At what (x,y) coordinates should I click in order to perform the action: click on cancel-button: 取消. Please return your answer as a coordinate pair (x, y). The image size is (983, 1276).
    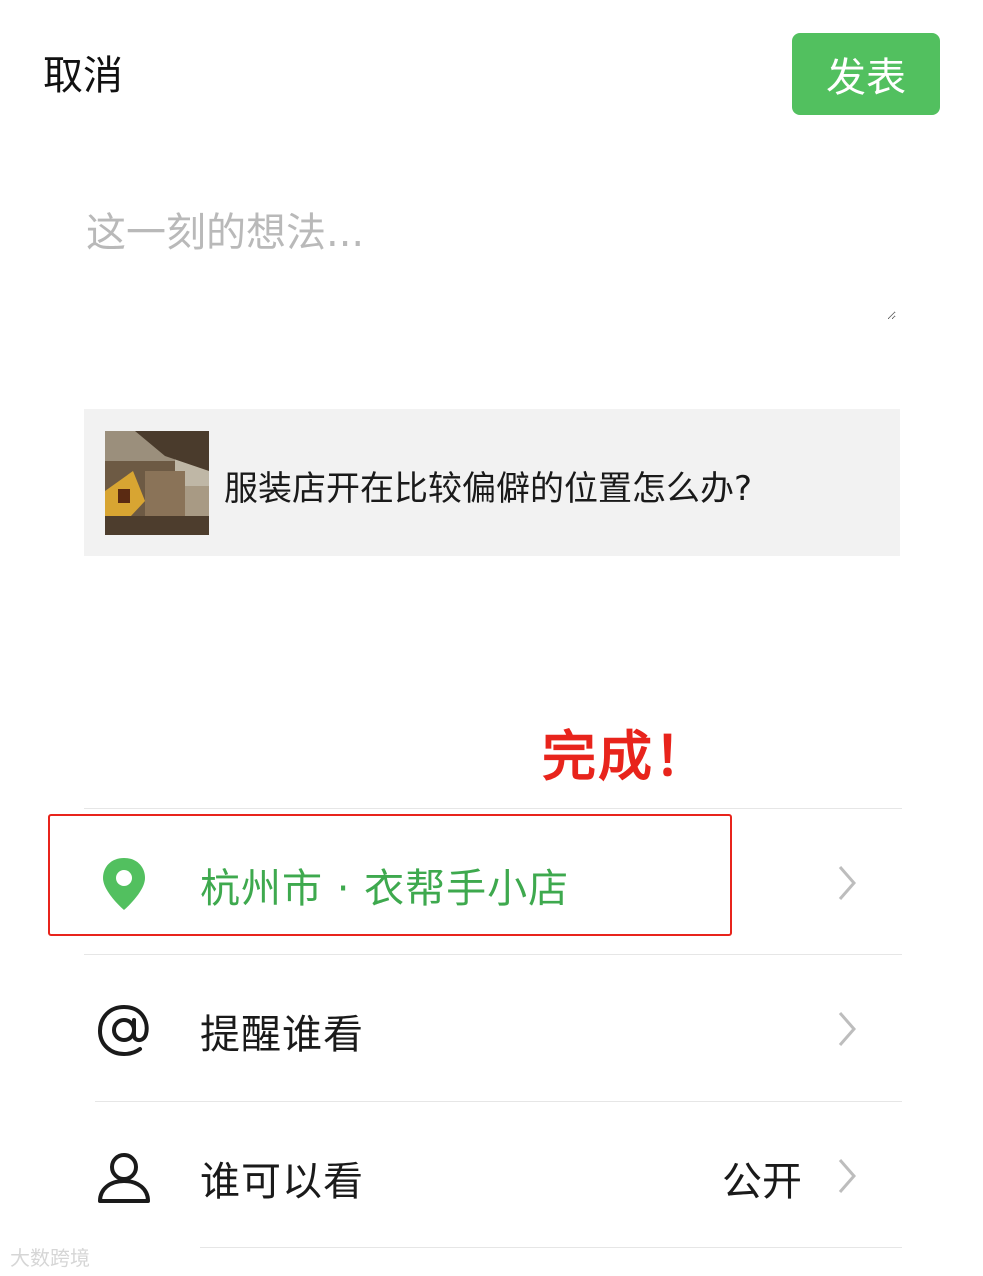
    Looking at the image, I should click on (83, 76).